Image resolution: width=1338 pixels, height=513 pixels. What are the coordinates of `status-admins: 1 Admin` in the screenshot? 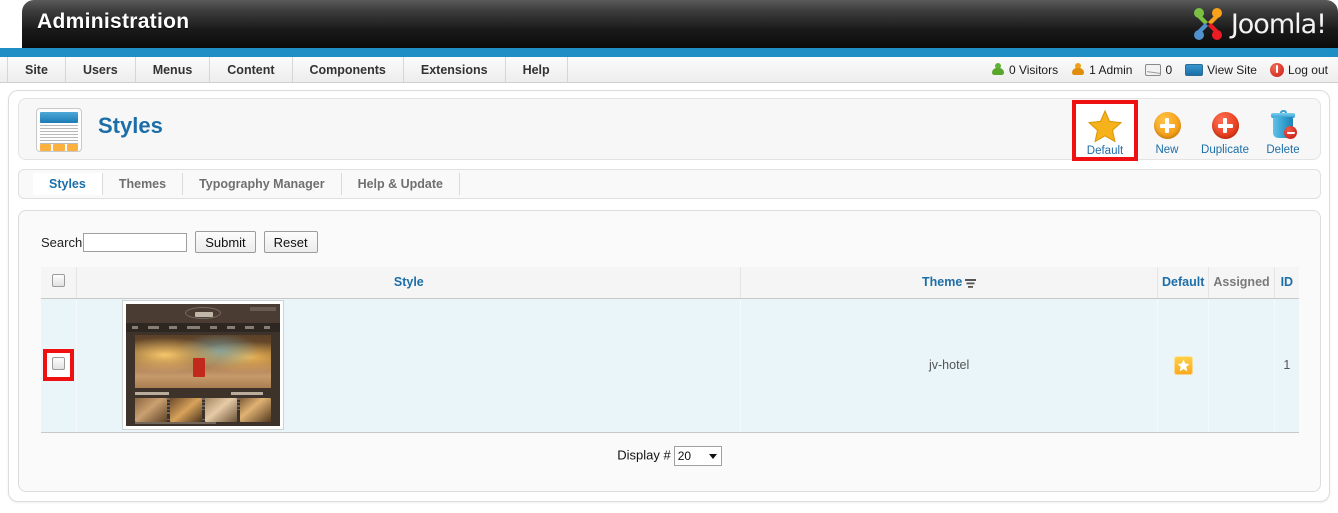 It's located at (1101, 70).